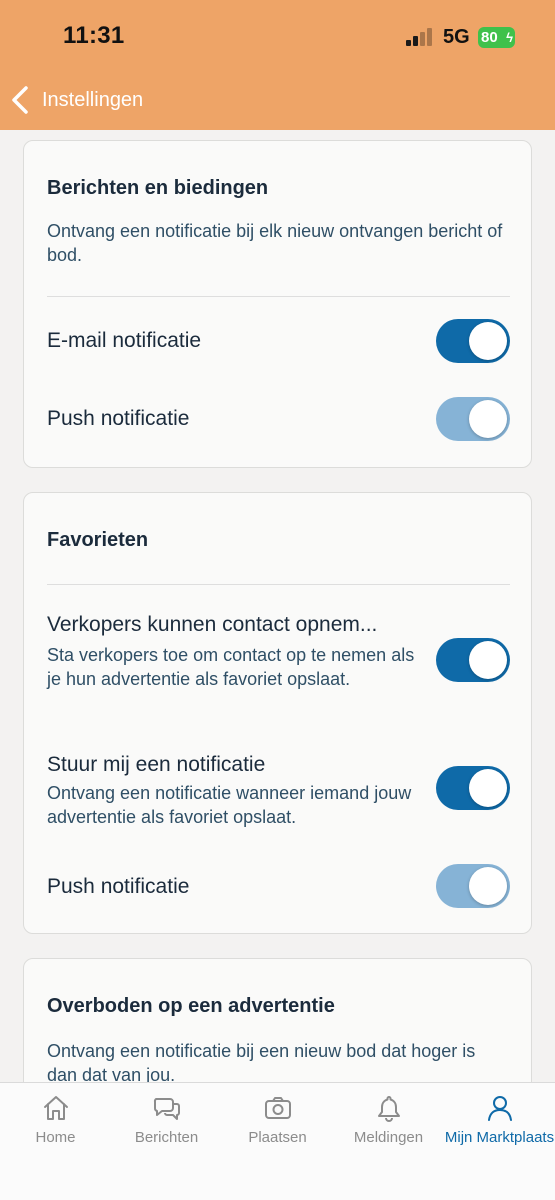 The height and width of the screenshot is (1200, 555). Describe the element at coordinates (277, 1119) in the screenshot. I see `tab-plaatsen: Plaatsen` at that location.